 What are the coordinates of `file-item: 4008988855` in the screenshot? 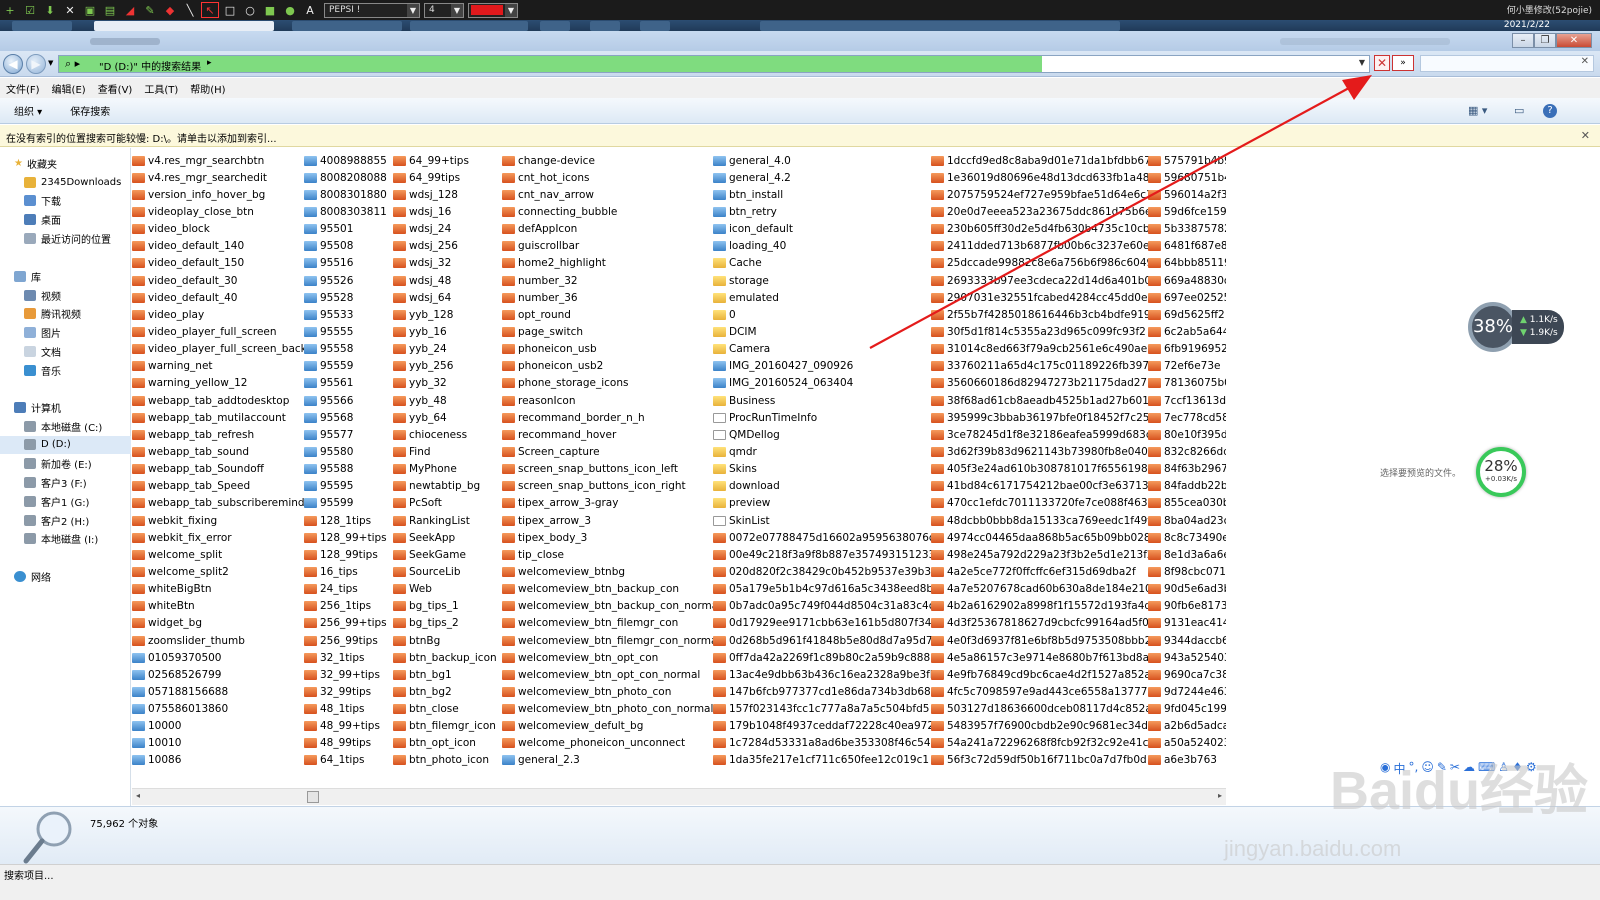 It's located at (345, 160).